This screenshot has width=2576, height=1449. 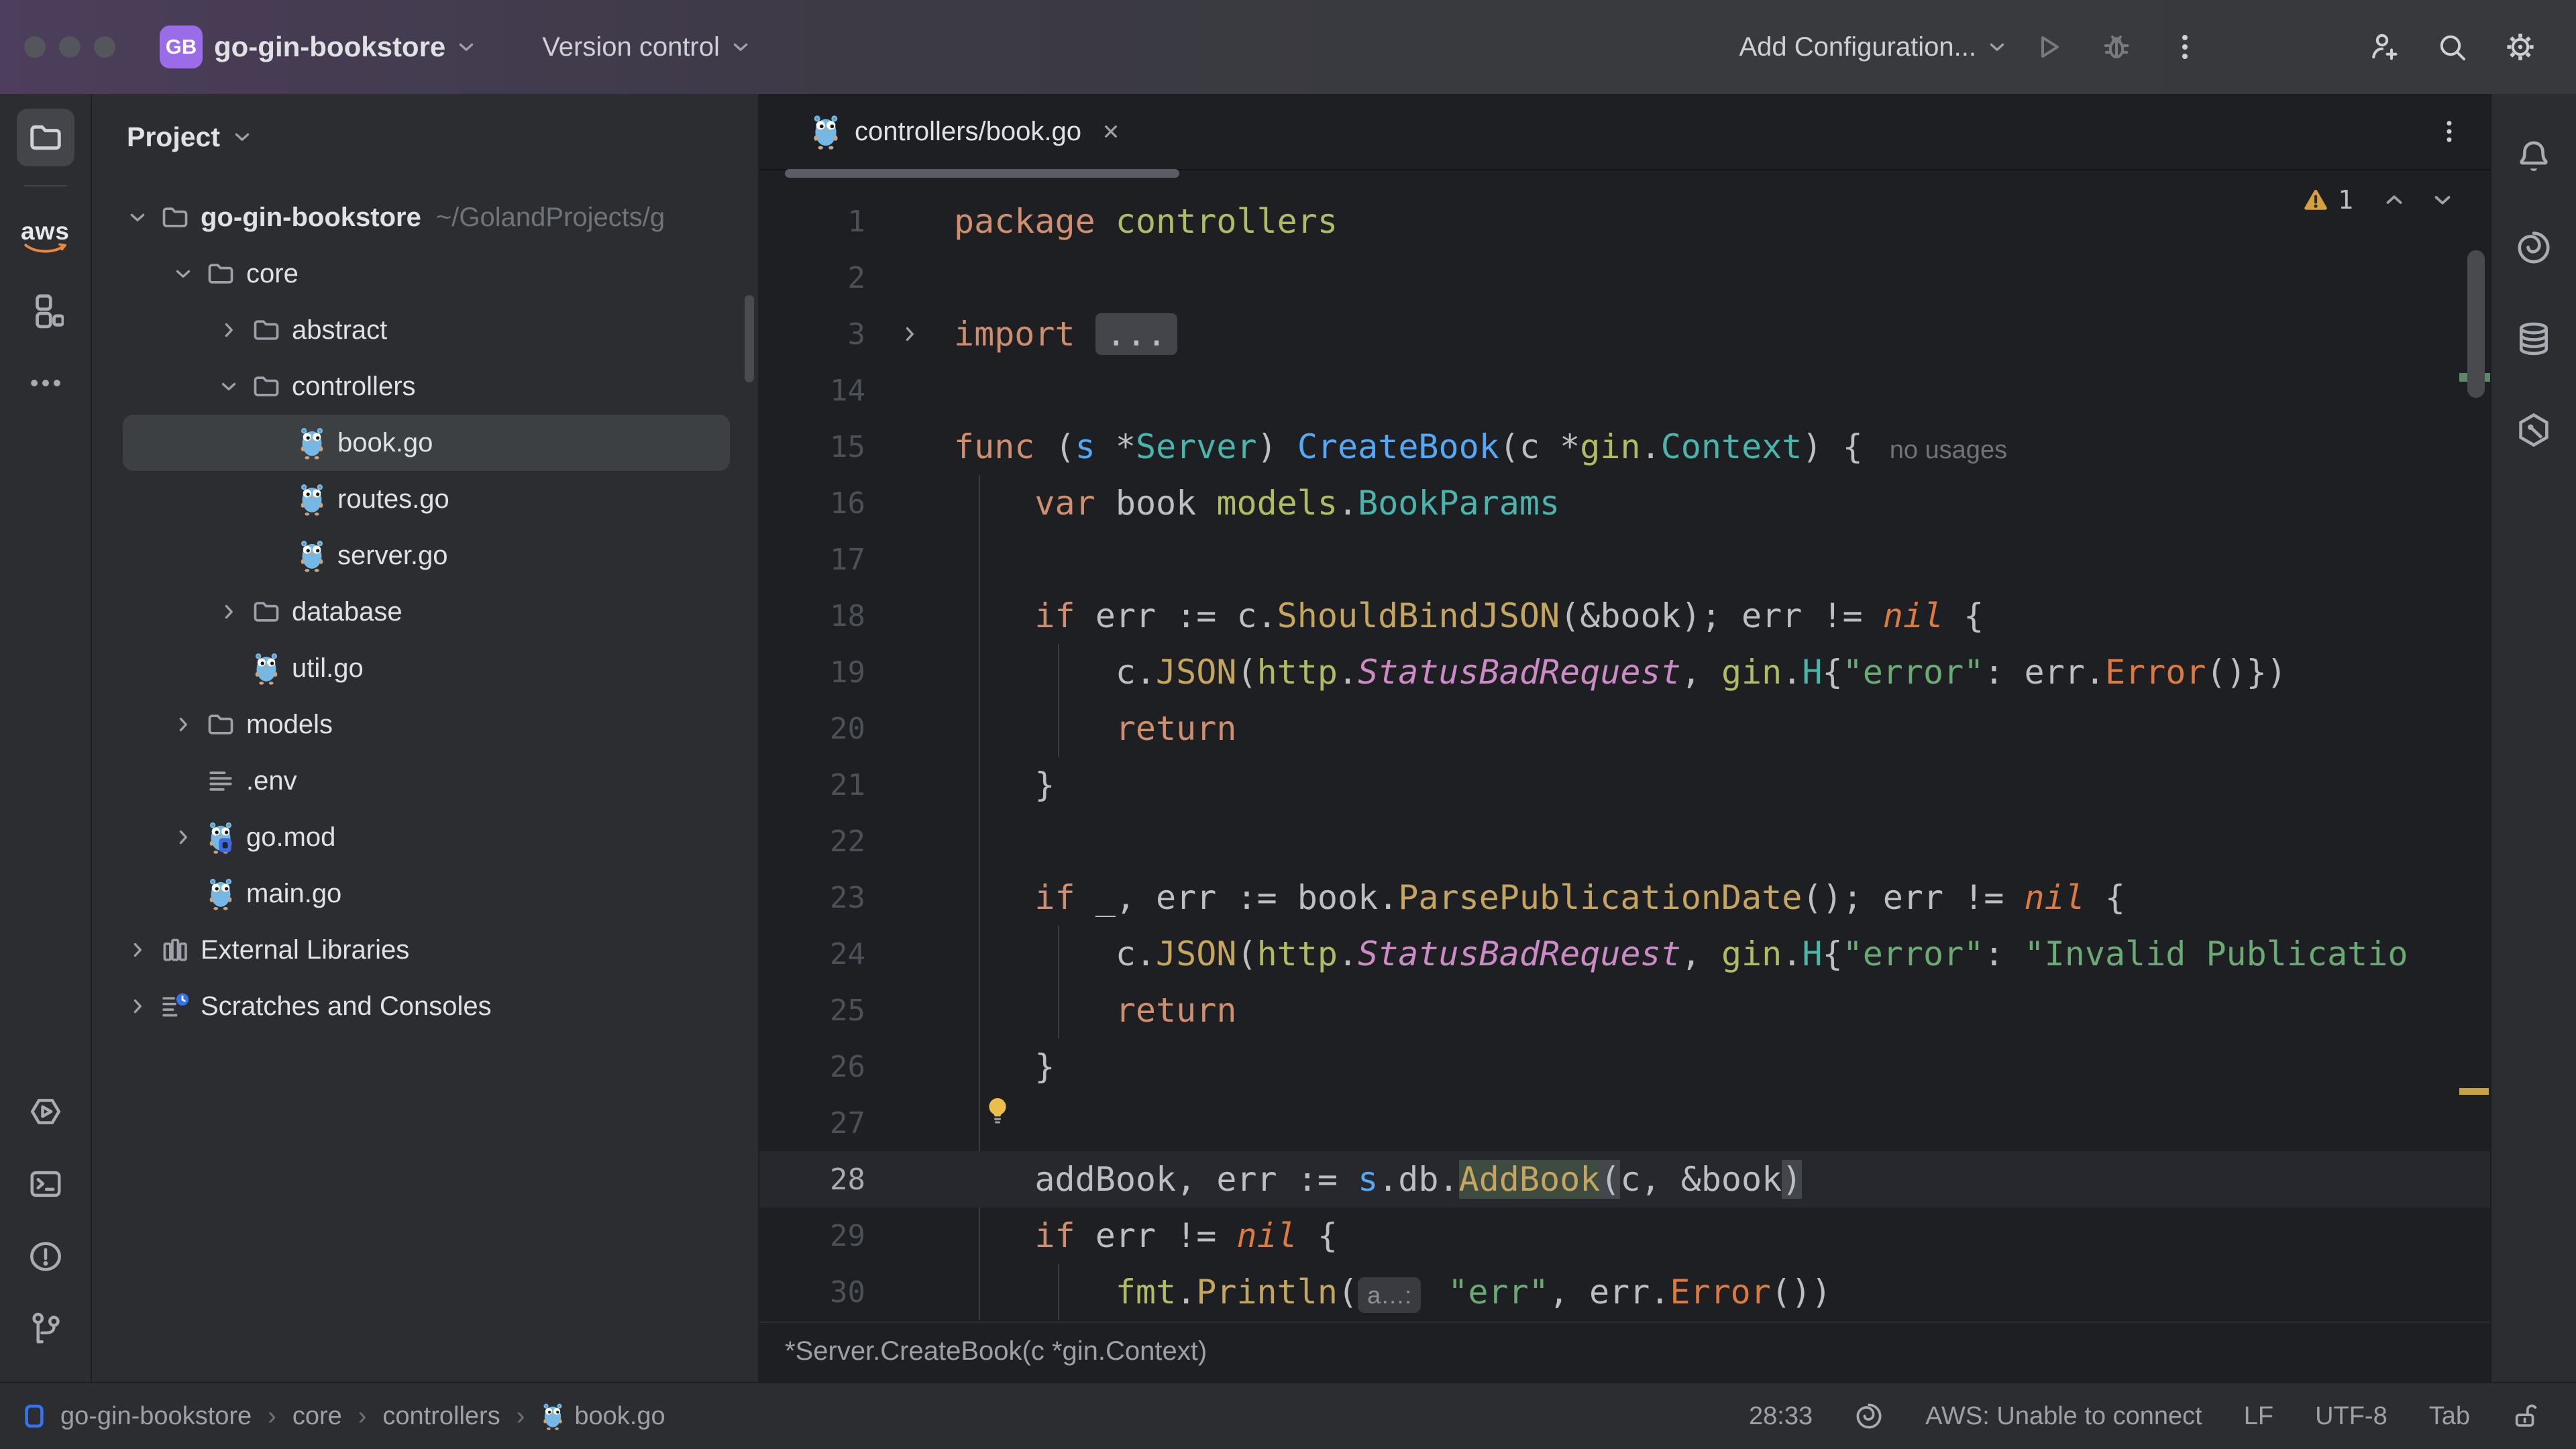 I want to click on ai-assistant-status-icon, so click(x=1869, y=1416).